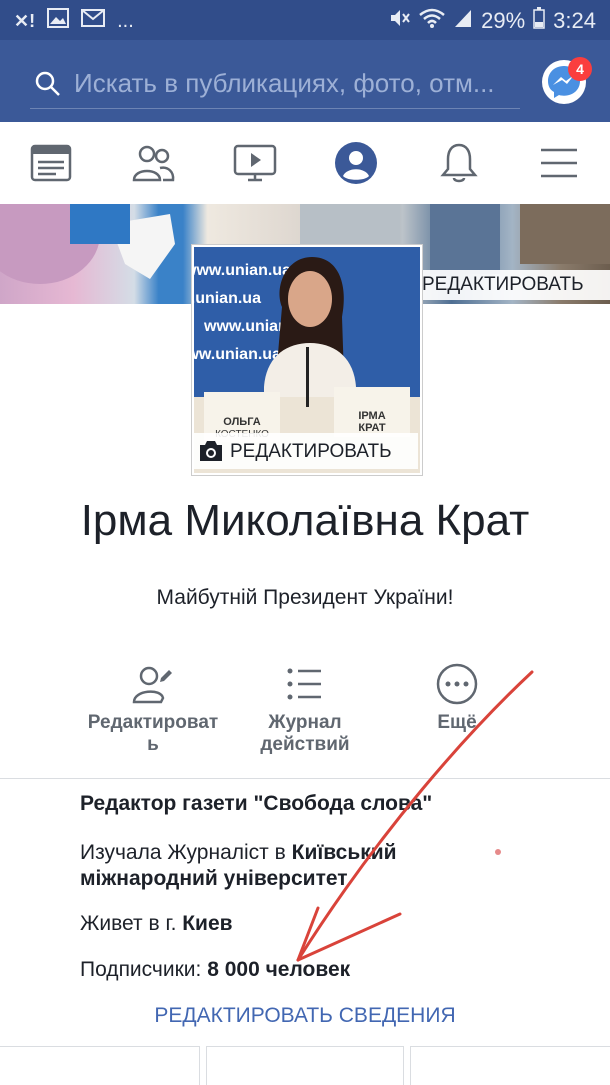  What do you see at coordinates (305, 20) in the screenshot?
I see `status-bar: ✕! ... 29% 3:24` at bounding box center [305, 20].